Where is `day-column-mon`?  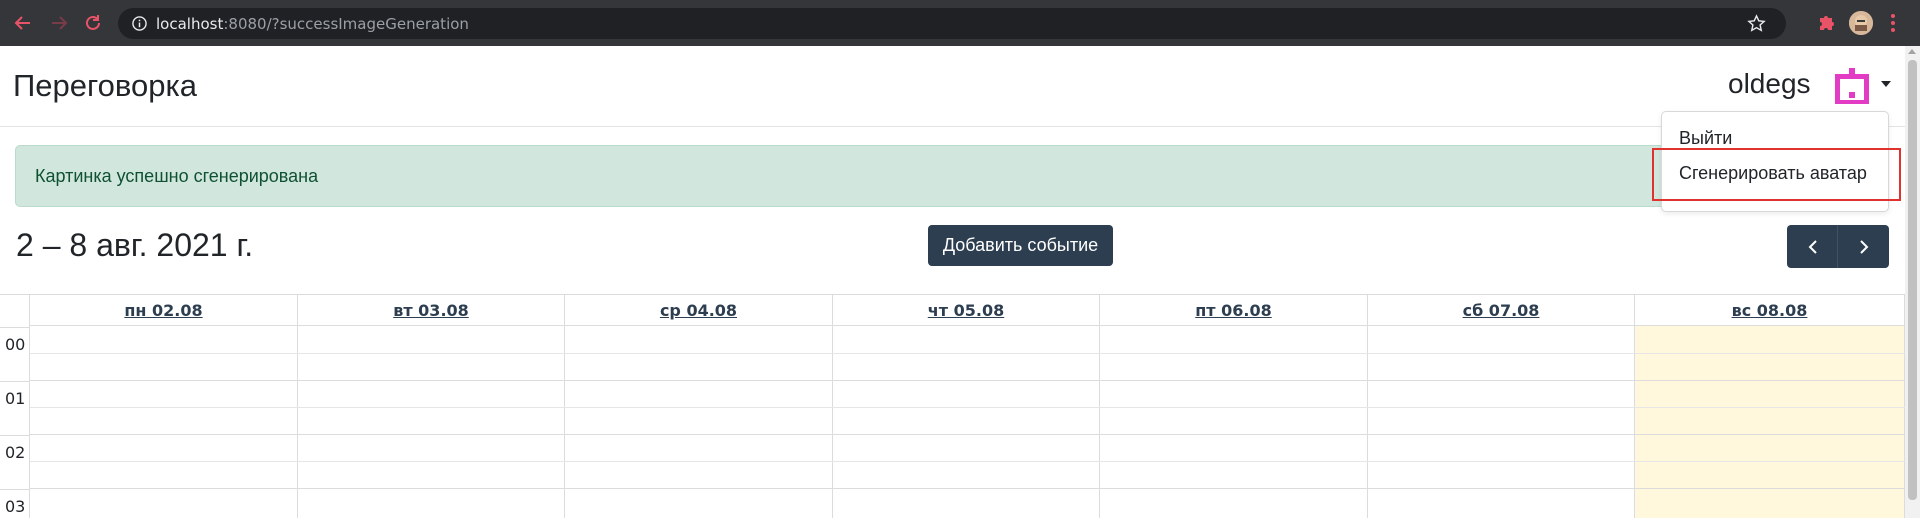 day-column-mon is located at coordinates (164, 422).